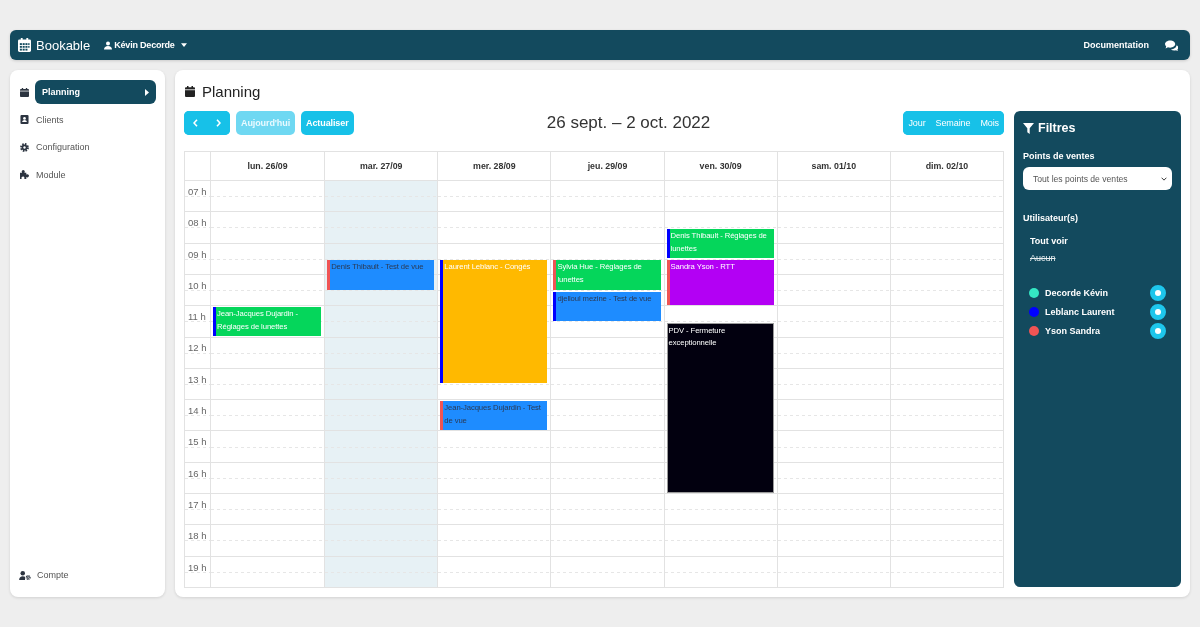 The image size is (1200, 627). I want to click on chevron-right-icon, so click(218, 123).